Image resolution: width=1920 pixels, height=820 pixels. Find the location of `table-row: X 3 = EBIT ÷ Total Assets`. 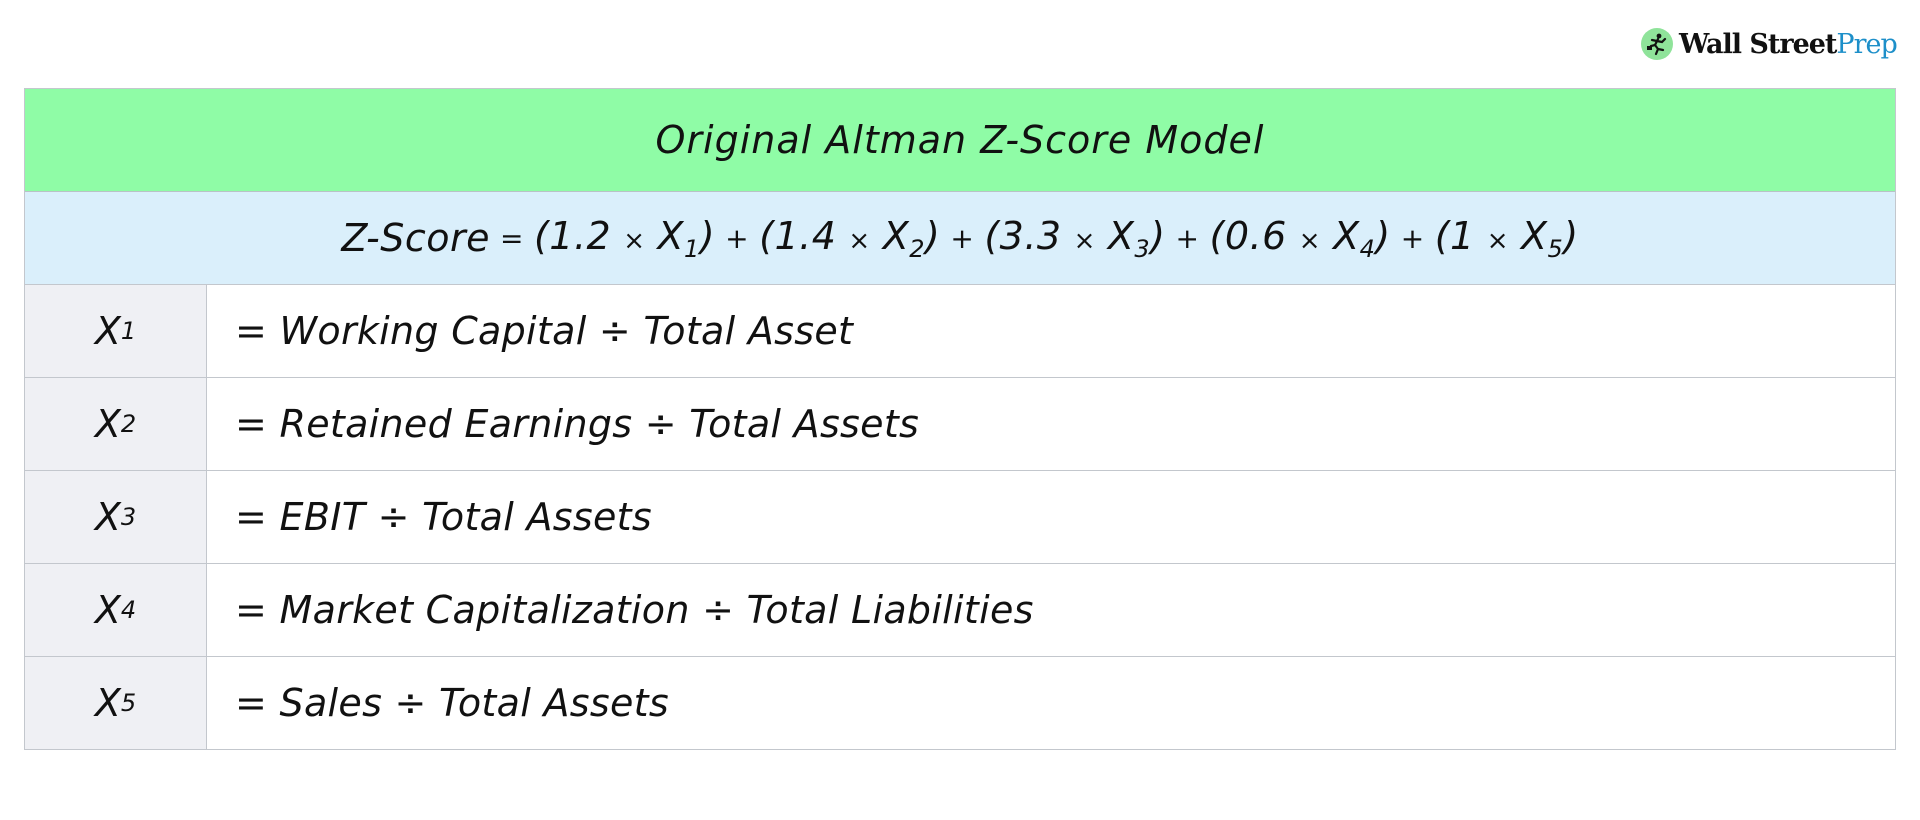

table-row: X 3 = EBIT ÷ Total Assets is located at coordinates (960, 517).